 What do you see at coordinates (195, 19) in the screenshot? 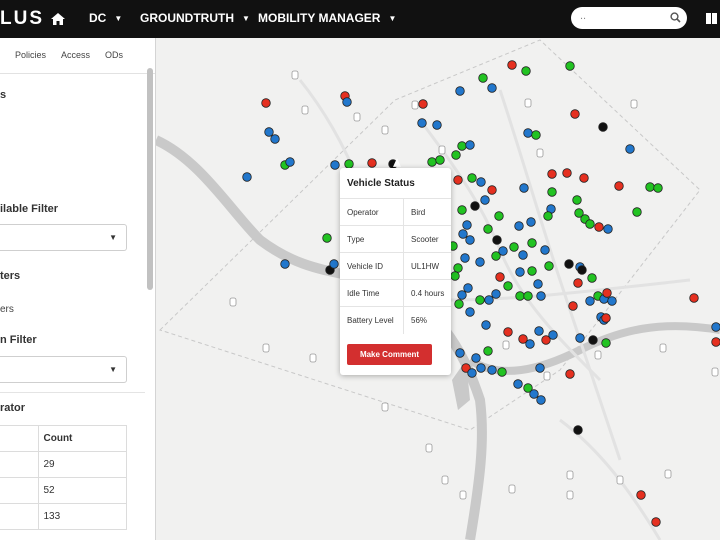
I see `groundtruth-dropdown: GROUNDTRUTH ▼` at bounding box center [195, 19].